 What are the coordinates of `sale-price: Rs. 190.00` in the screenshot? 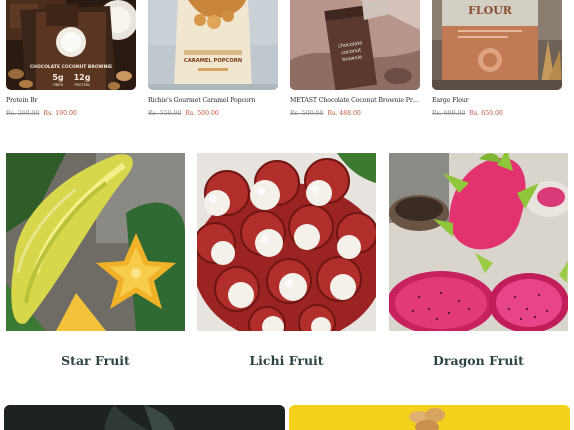 It's located at (60, 113).